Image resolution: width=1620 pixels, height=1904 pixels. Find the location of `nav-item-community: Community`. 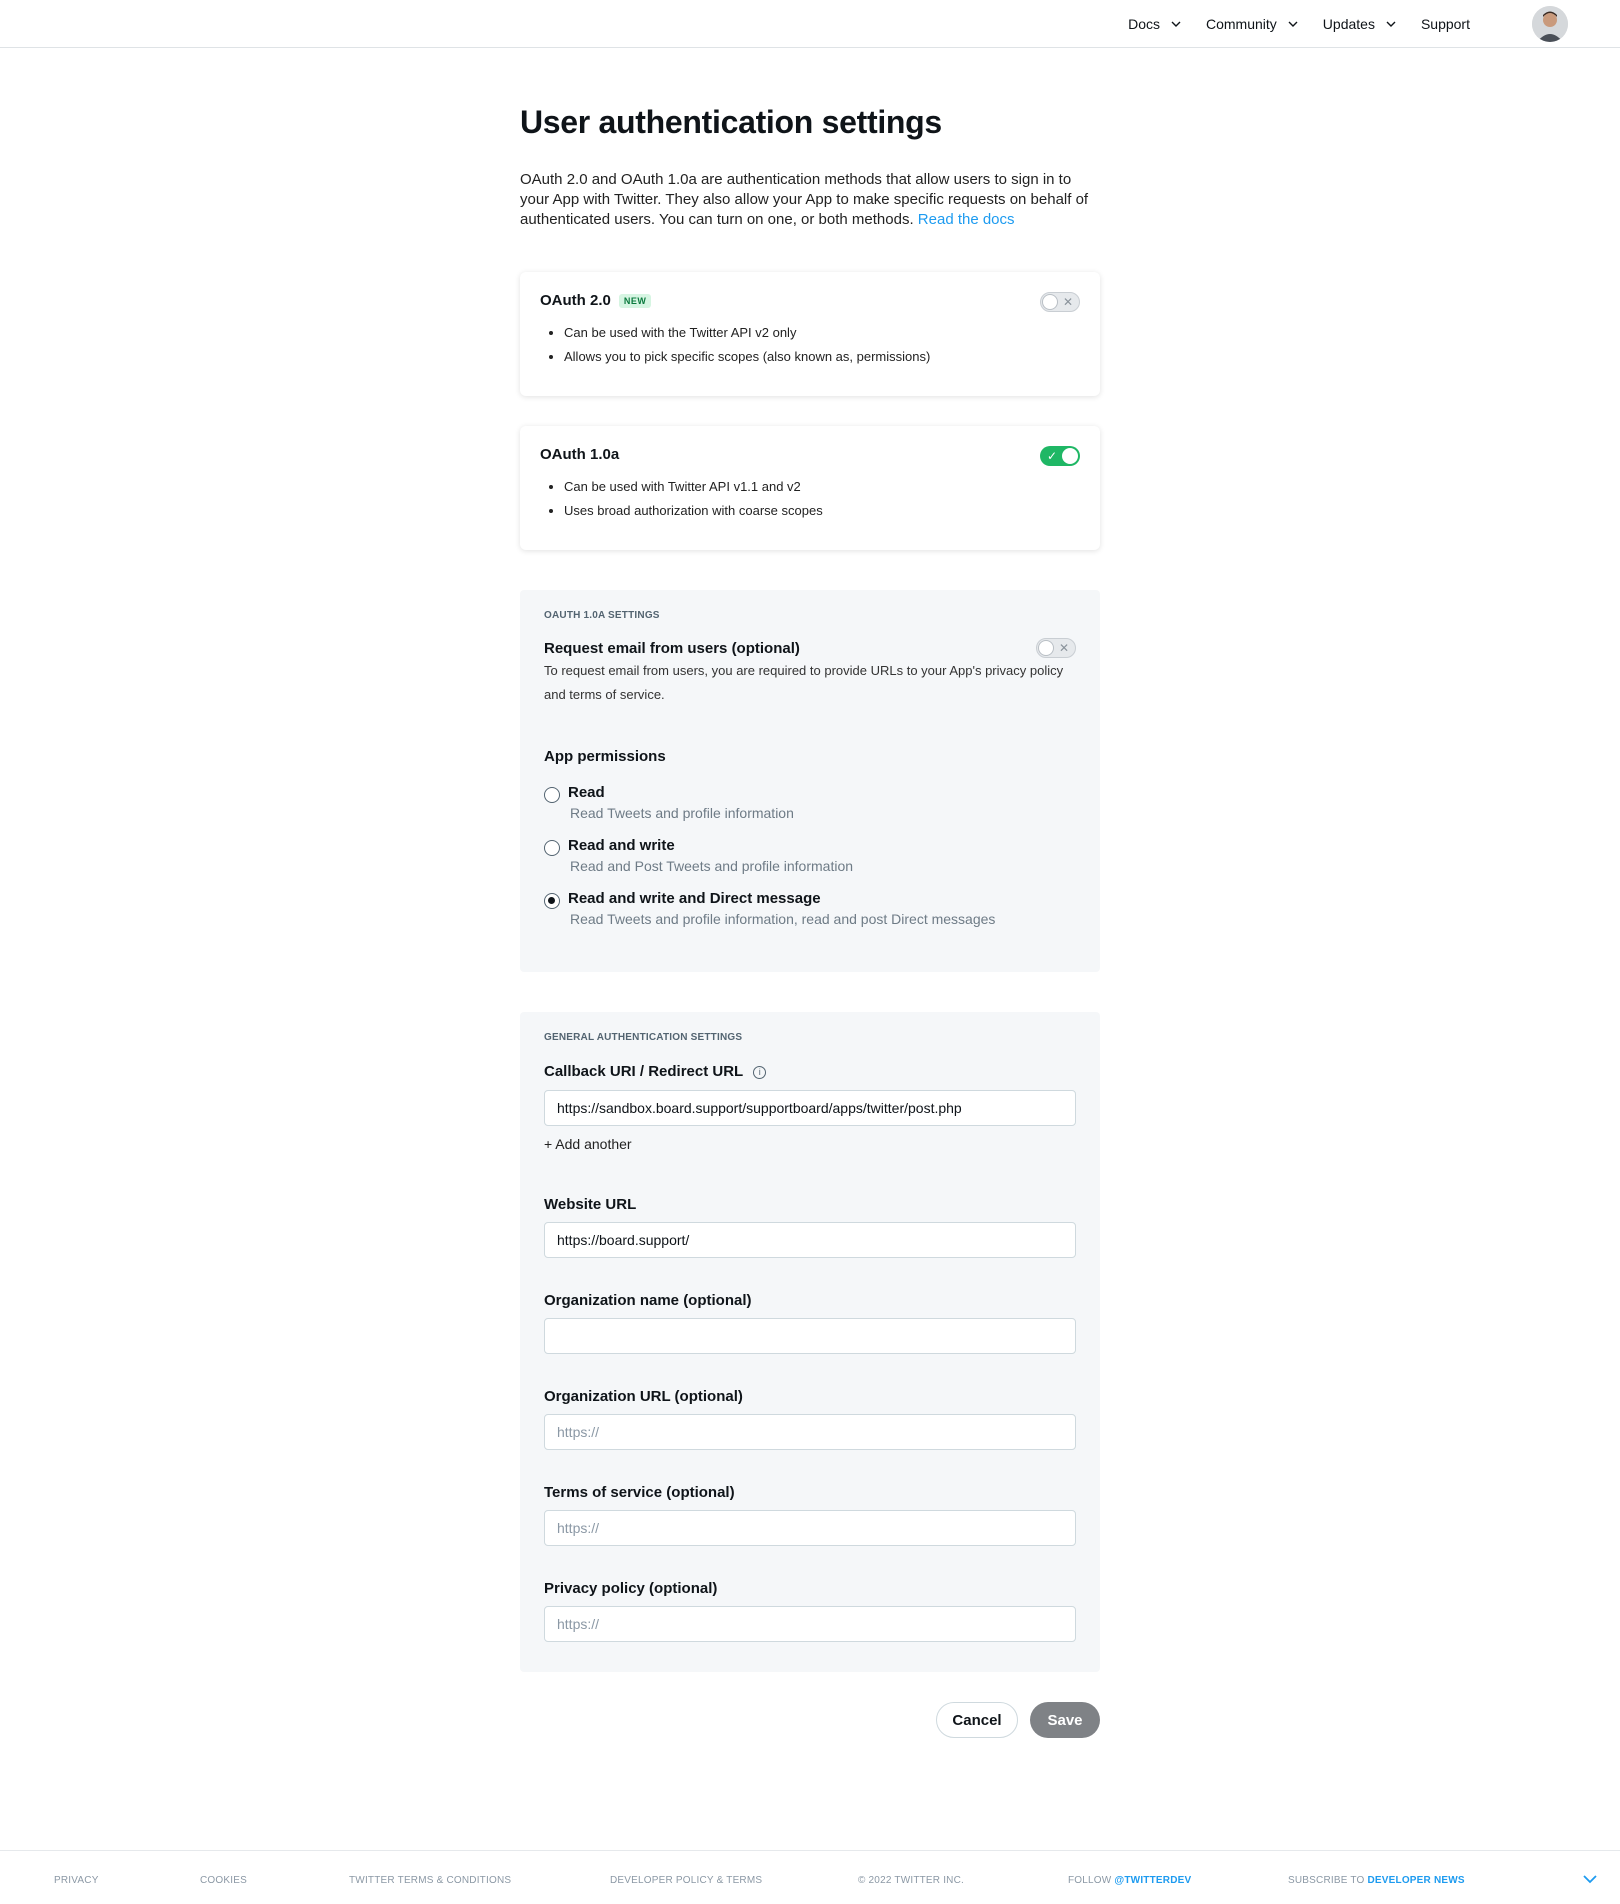

nav-item-community: Community is located at coordinates (1252, 24).